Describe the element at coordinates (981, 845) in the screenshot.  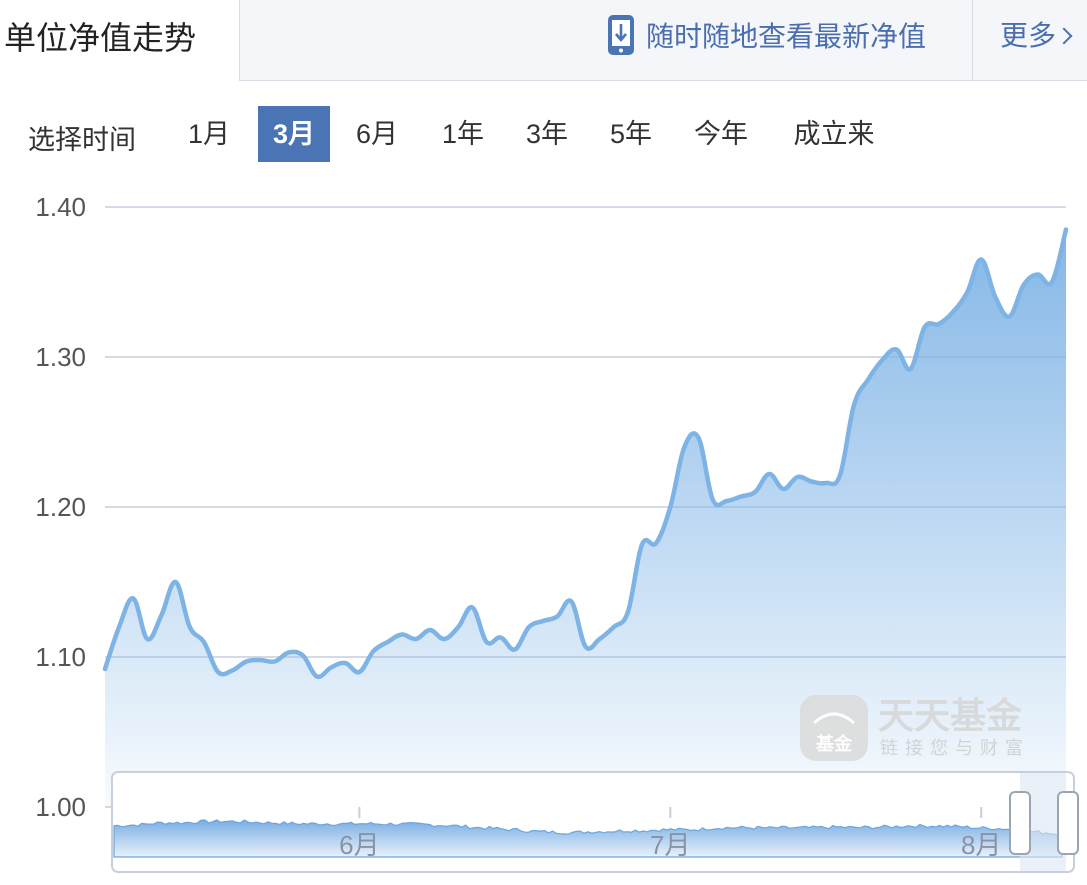
I see `x-tick-label: 8月` at that location.